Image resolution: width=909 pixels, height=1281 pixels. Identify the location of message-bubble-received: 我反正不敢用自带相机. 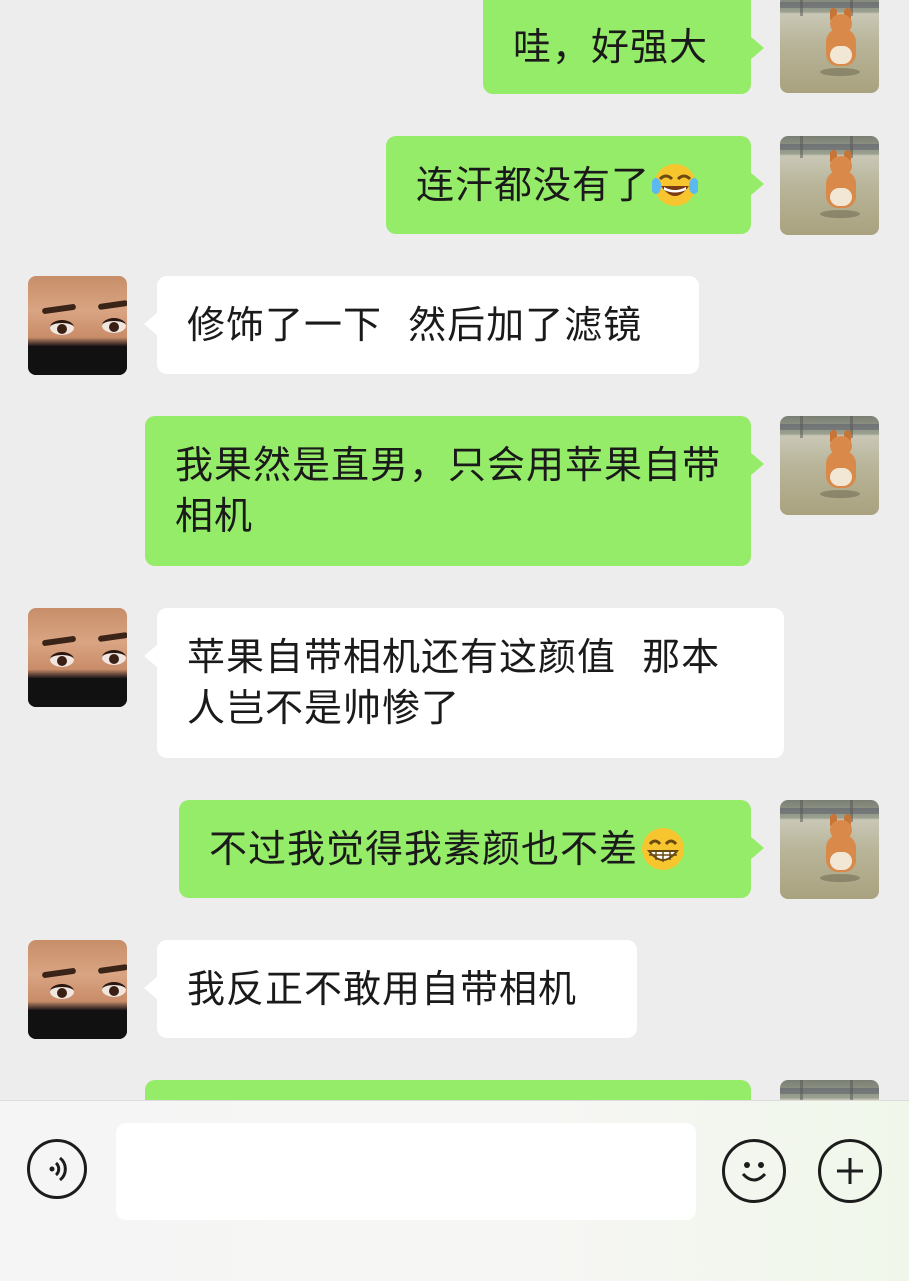
(390, 989).